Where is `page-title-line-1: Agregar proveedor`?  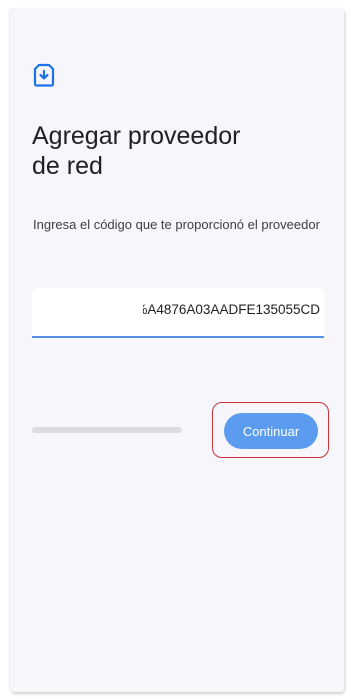 page-title-line-1: Agregar proveedor is located at coordinates (136, 136).